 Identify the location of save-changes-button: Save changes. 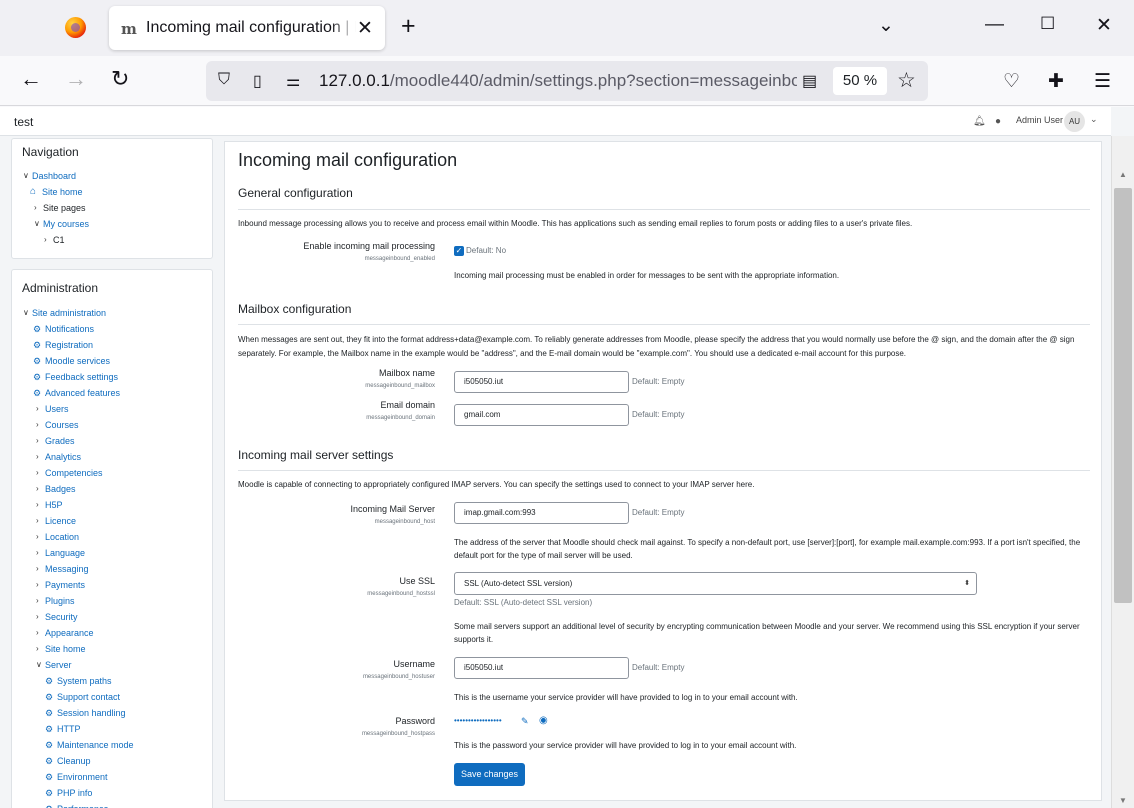
(489, 774).